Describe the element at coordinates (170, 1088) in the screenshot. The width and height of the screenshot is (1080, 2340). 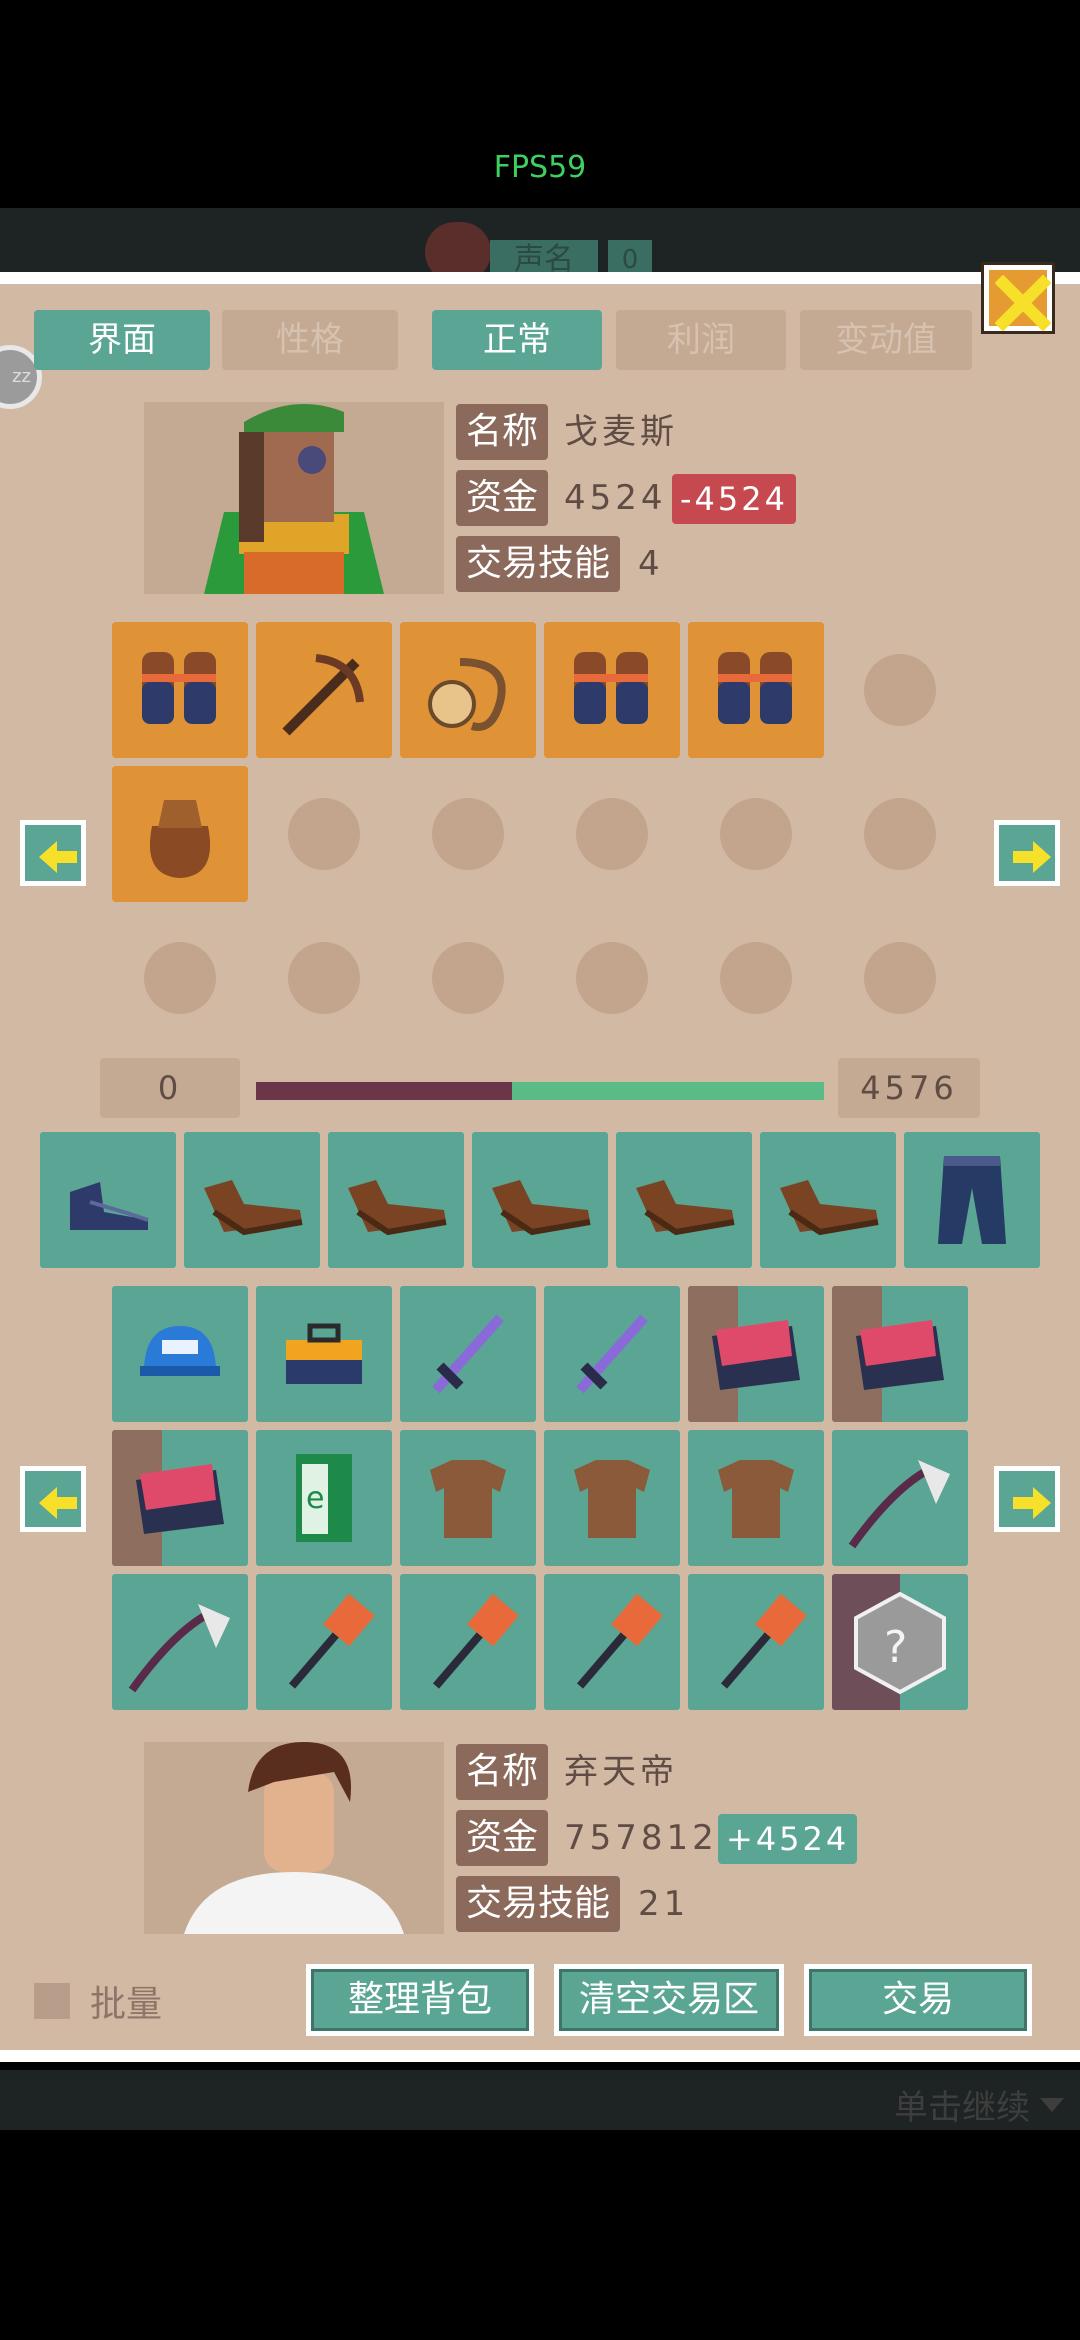
I see `balance-left-value: 0` at that location.